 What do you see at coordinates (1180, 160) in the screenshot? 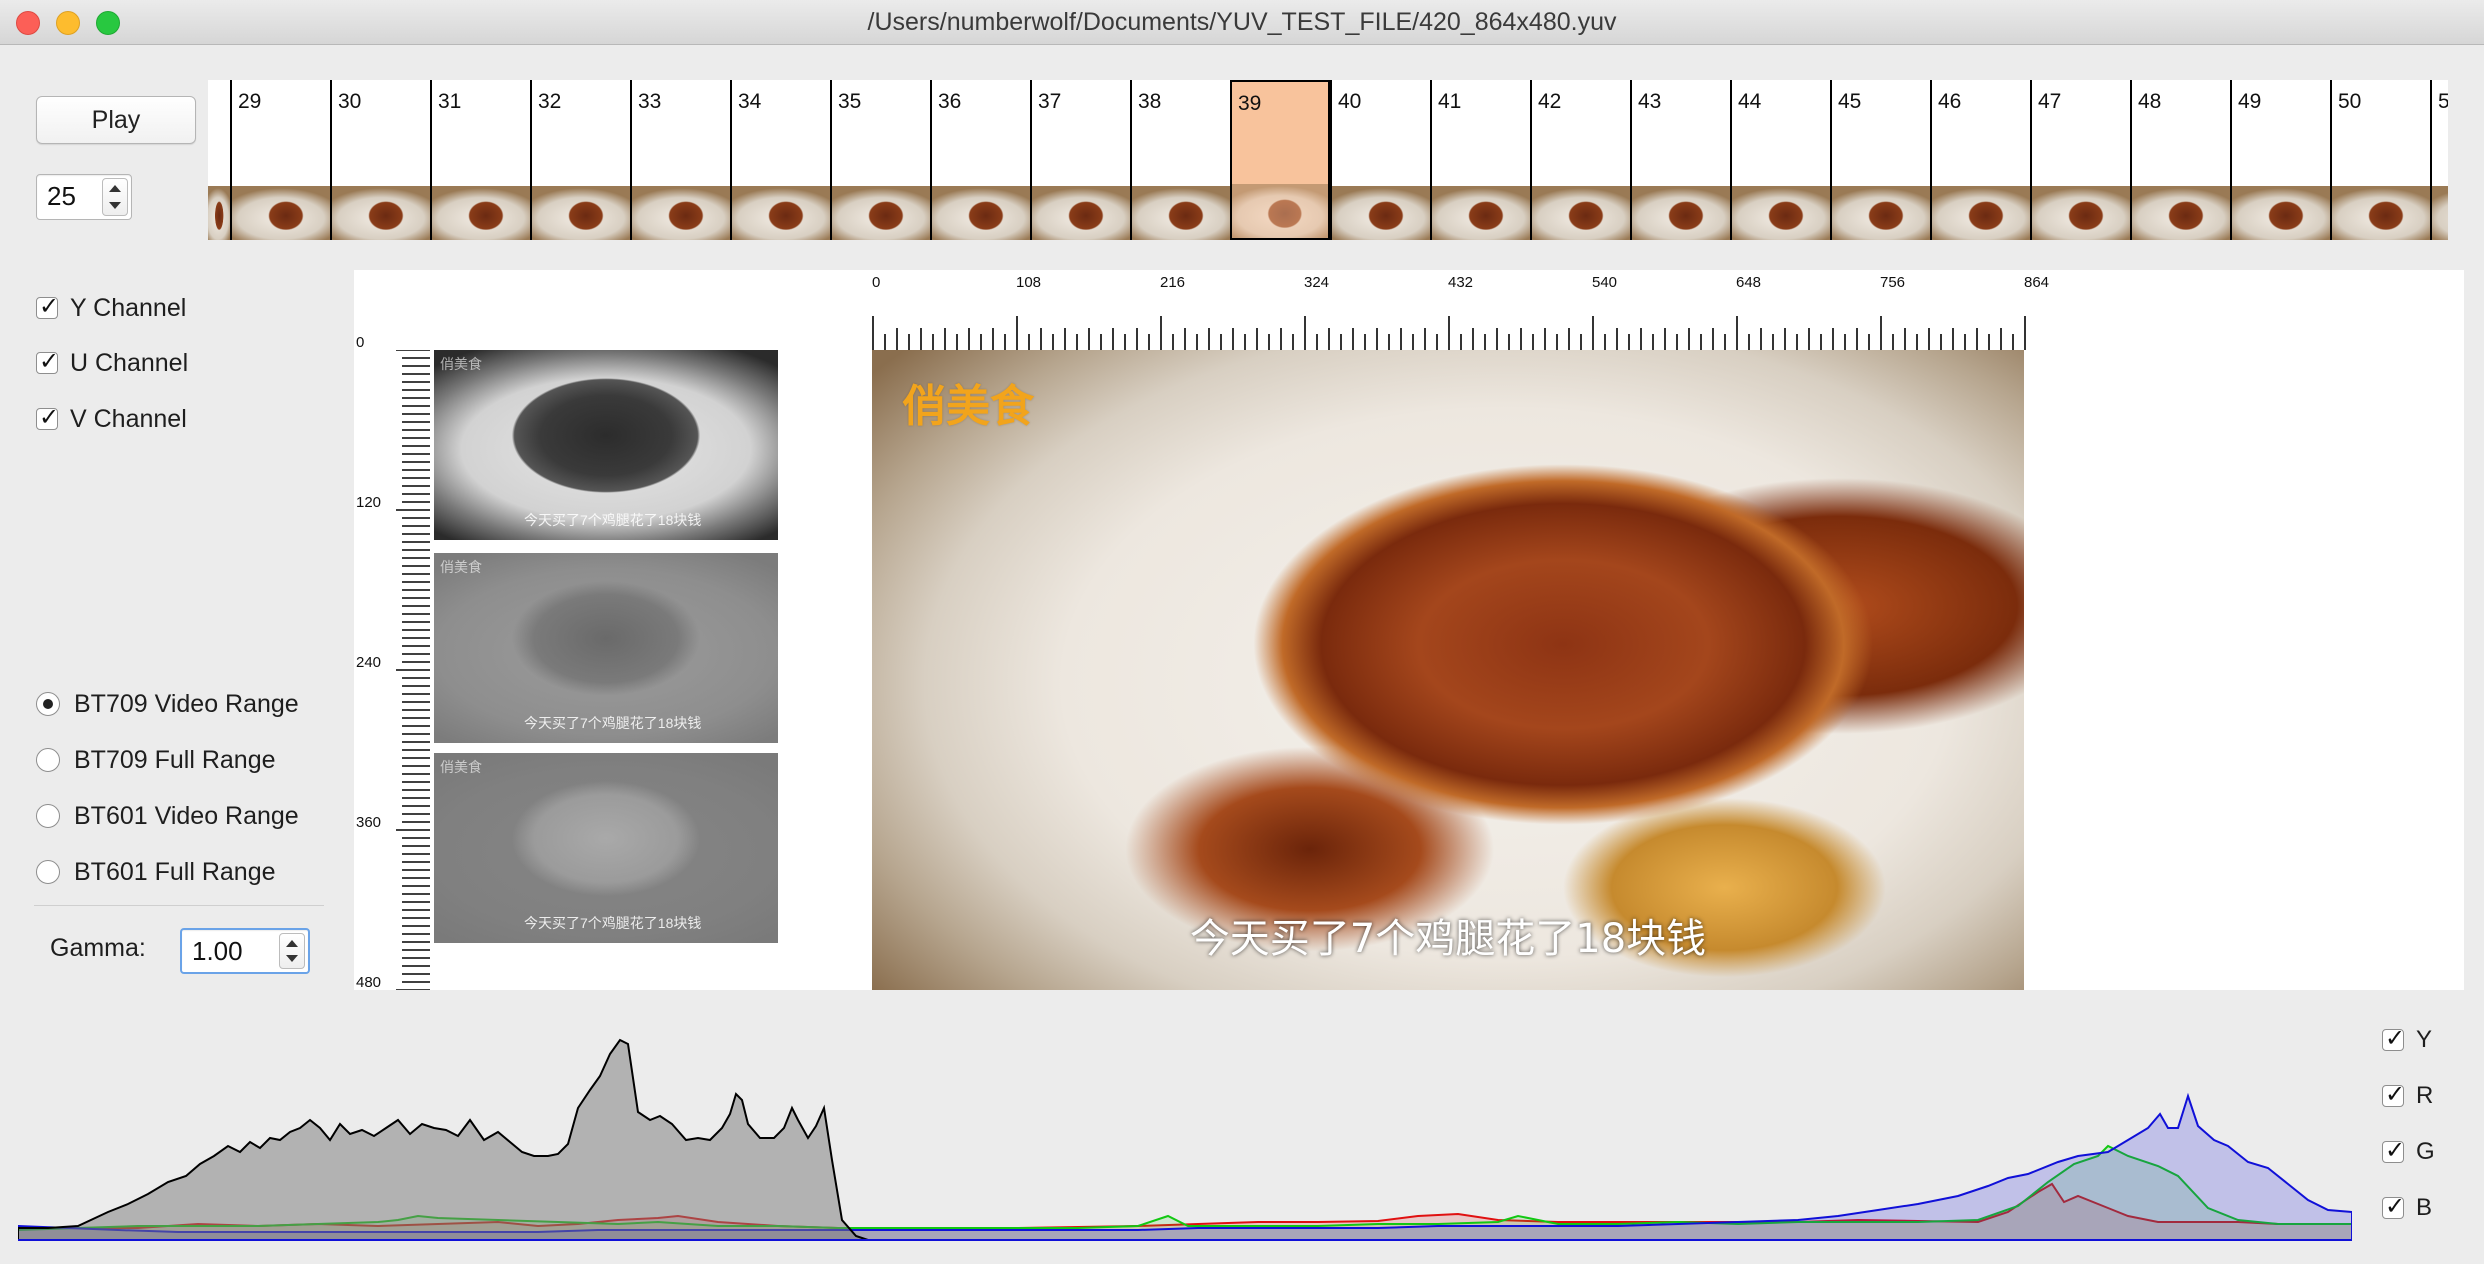
I see `frame-thumb-38: 38` at bounding box center [1180, 160].